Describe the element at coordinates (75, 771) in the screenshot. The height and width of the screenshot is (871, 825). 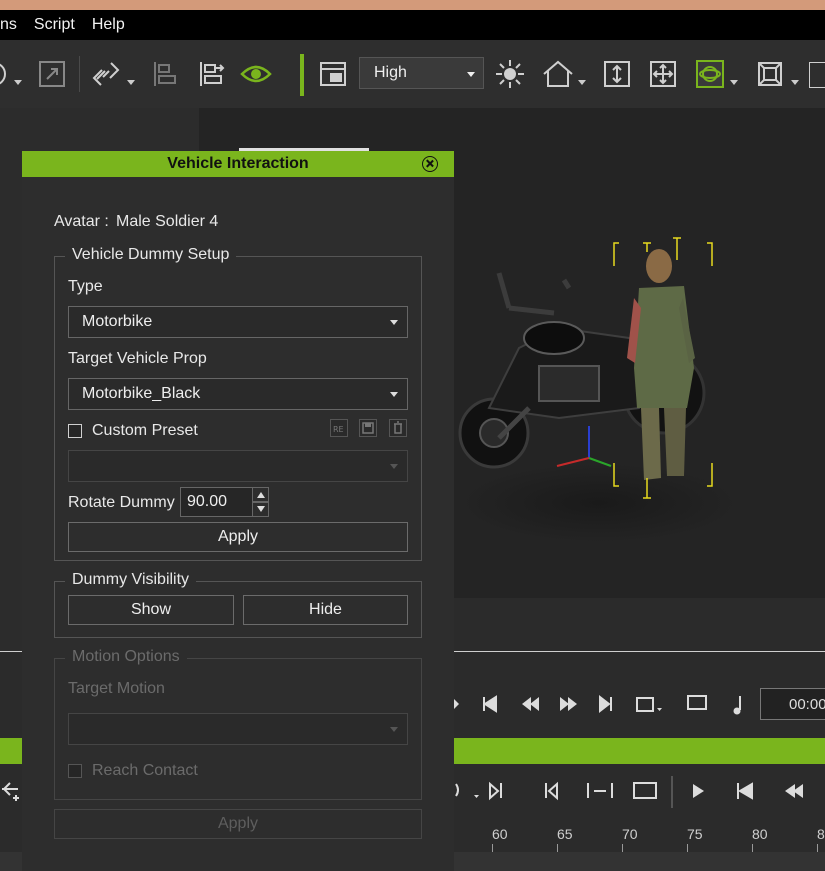
I see `reach-contact-checkbox` at that location.